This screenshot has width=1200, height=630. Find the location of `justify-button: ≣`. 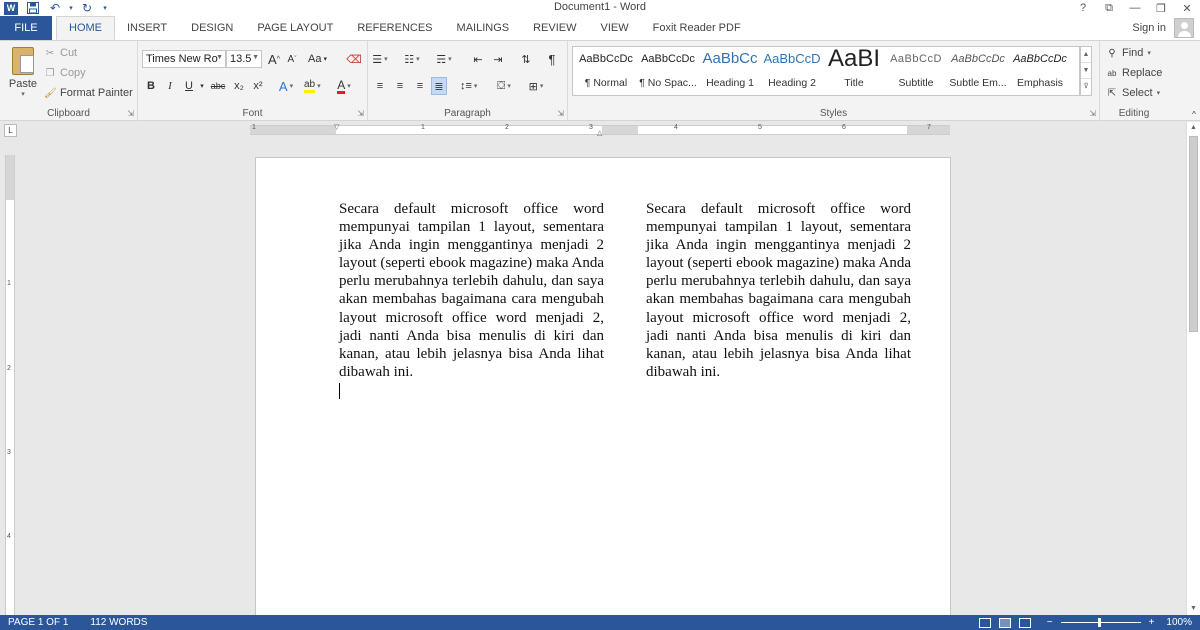

justify-button: ≣ is located at coordinates (439, 86).